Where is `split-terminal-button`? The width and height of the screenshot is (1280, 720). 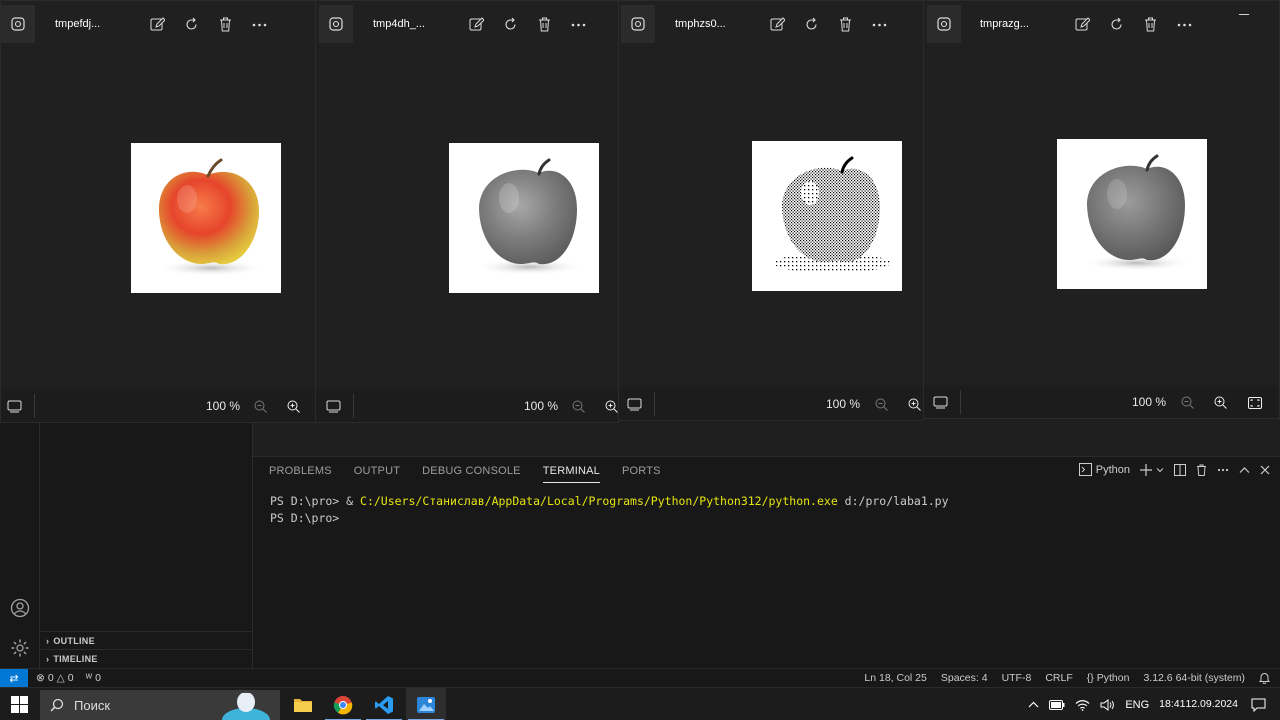
split-terminal-button is located at coordinates (1180, 469).